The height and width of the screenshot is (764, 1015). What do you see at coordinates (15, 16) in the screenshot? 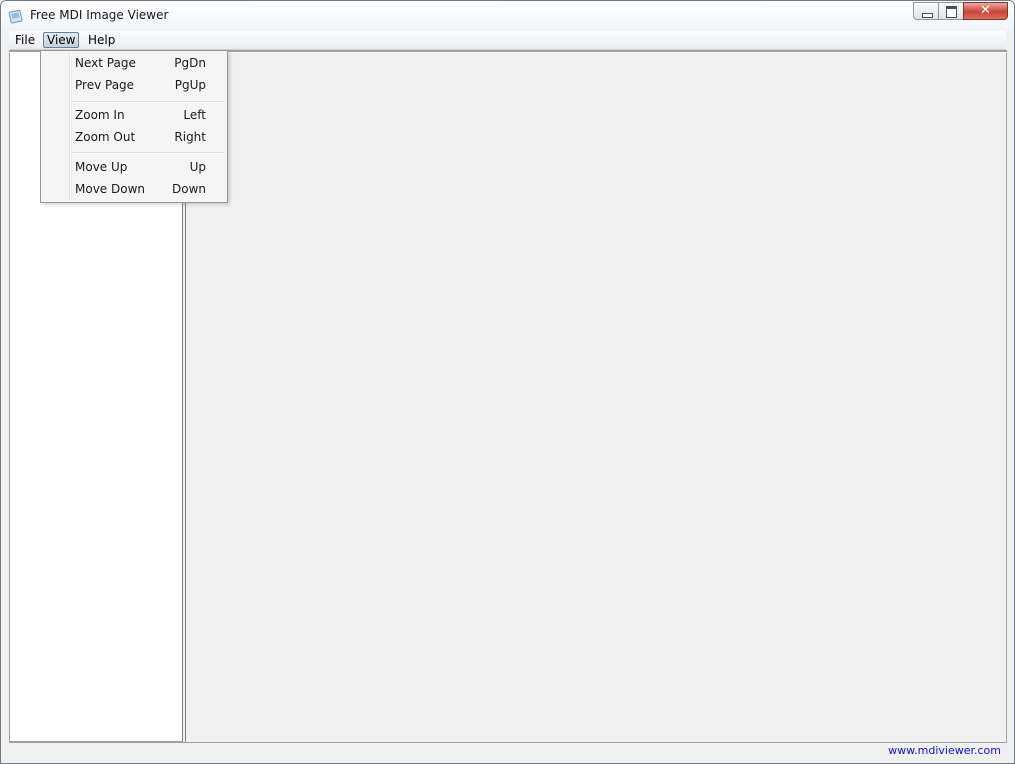
I see `app-image-icon` at bounding box center [15, 16].